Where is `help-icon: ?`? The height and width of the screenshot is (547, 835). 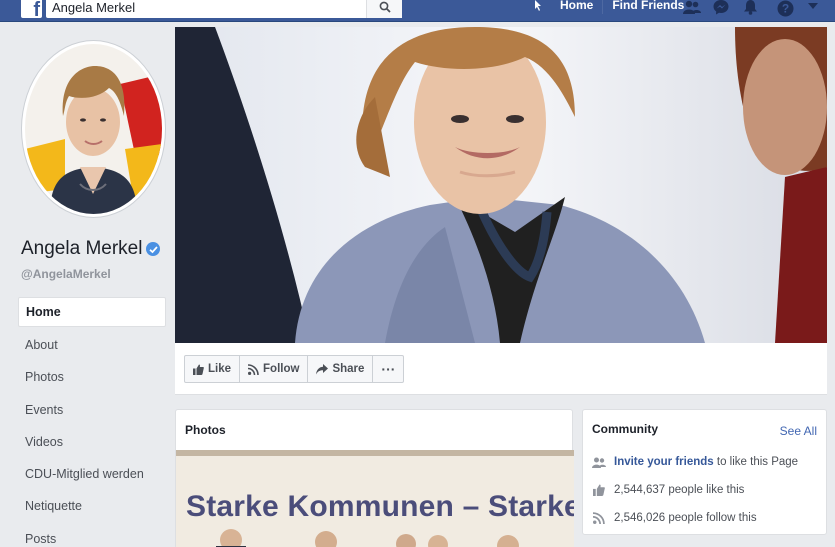
help-icon: ? is located at coordinates (785, 9).